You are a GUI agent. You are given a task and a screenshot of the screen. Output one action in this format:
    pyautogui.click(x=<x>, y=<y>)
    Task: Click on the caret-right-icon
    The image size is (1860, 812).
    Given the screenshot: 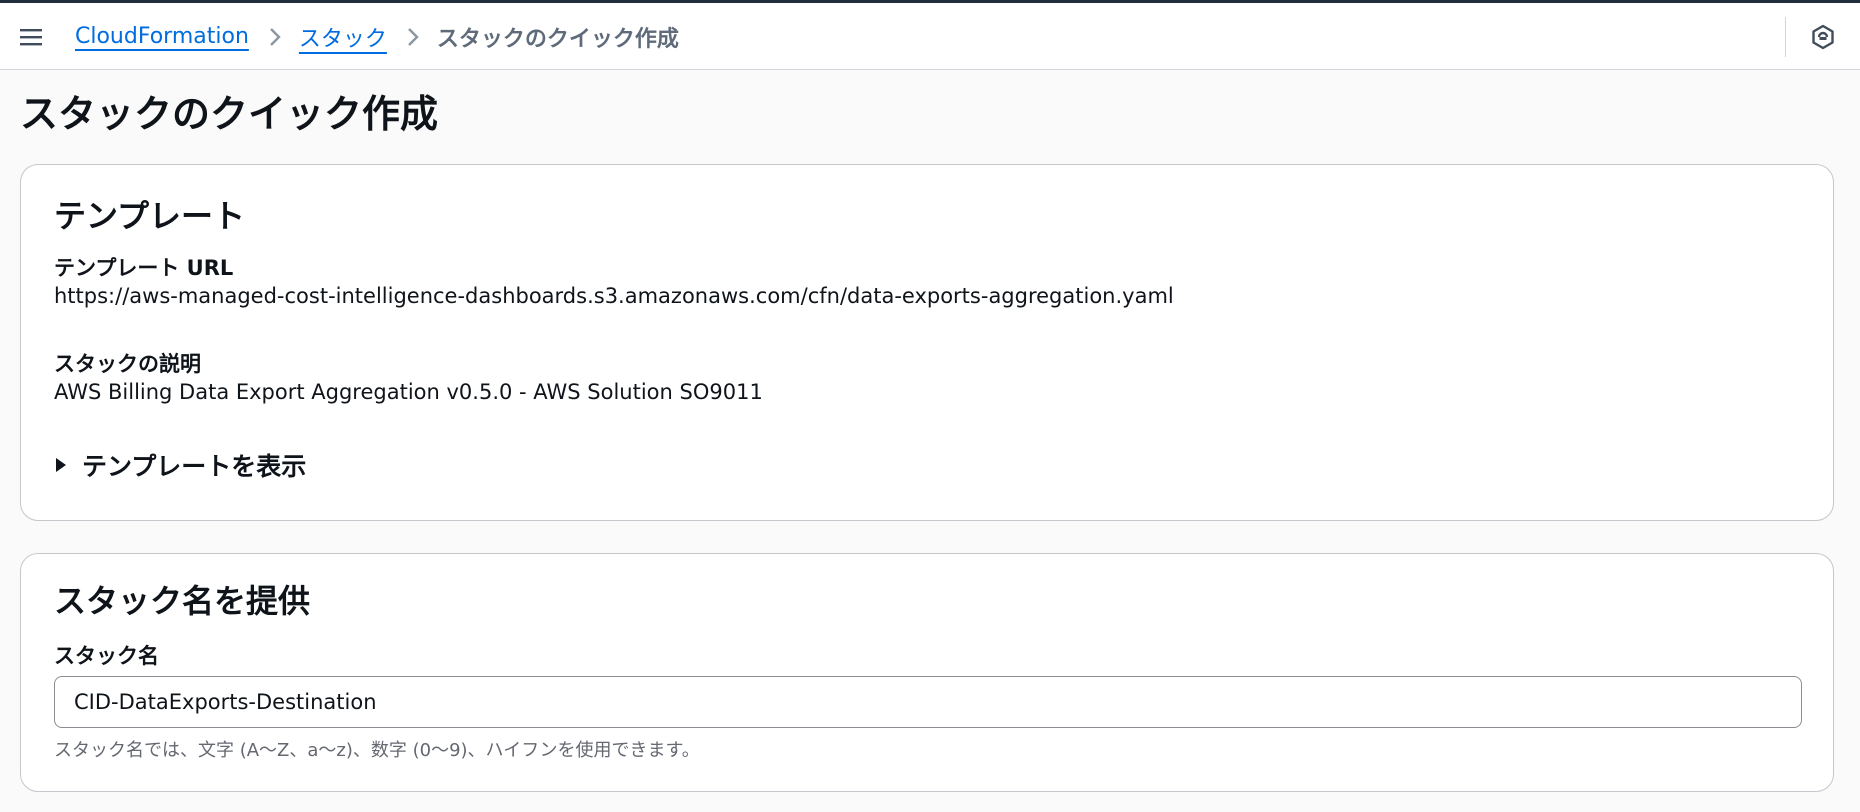 What is the action you would take?
    pyautogui.click(x=61, y=465)
    